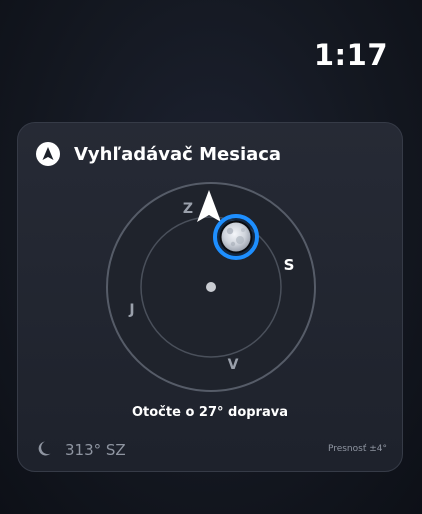  I want to click on compass-label-south: J, so click(131, 310).